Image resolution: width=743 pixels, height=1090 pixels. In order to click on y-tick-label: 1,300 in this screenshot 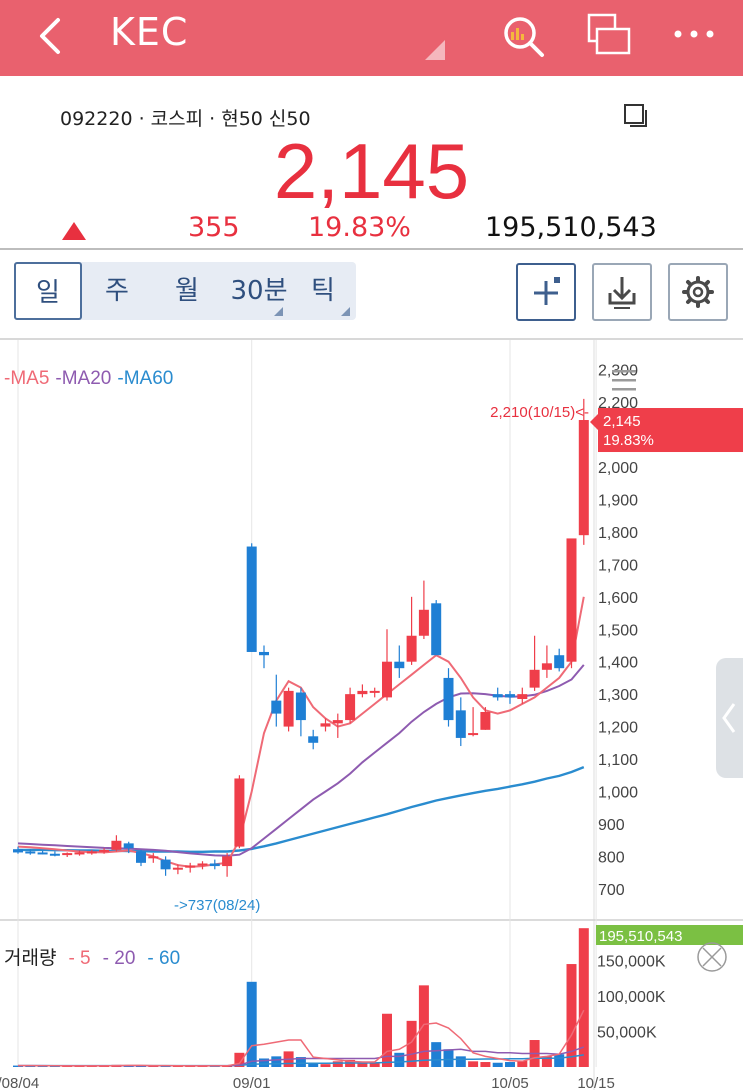, I will do `click(618, 695)`.